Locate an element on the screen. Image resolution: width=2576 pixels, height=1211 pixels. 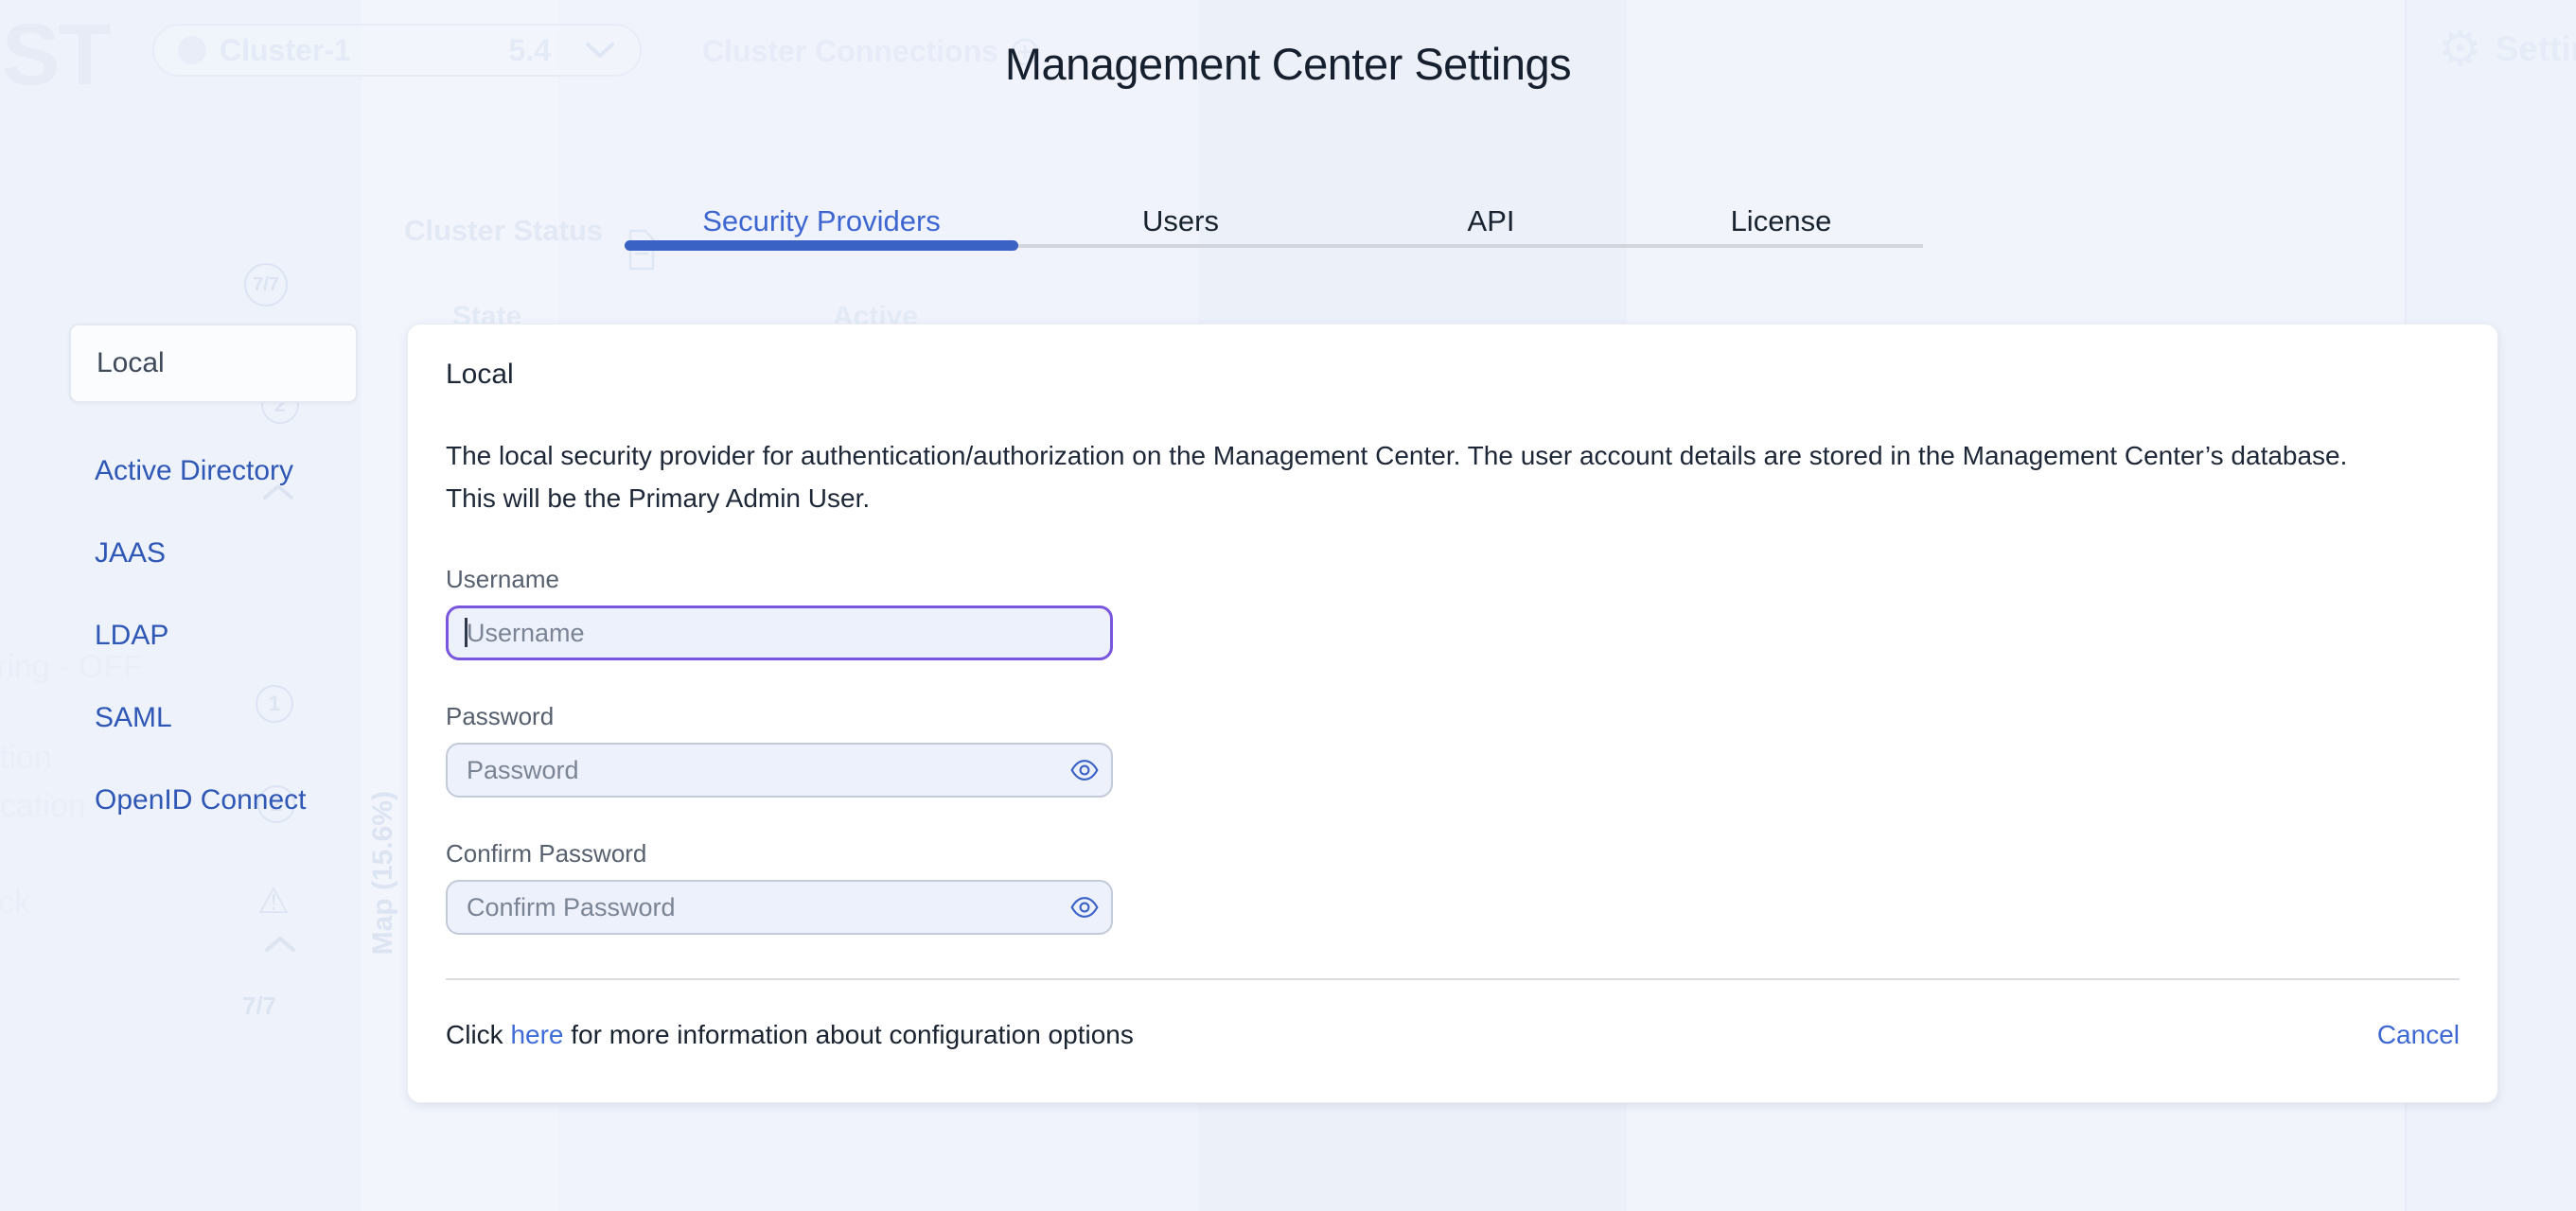
password-field-group: Password is located at coordinates (1453, 750).